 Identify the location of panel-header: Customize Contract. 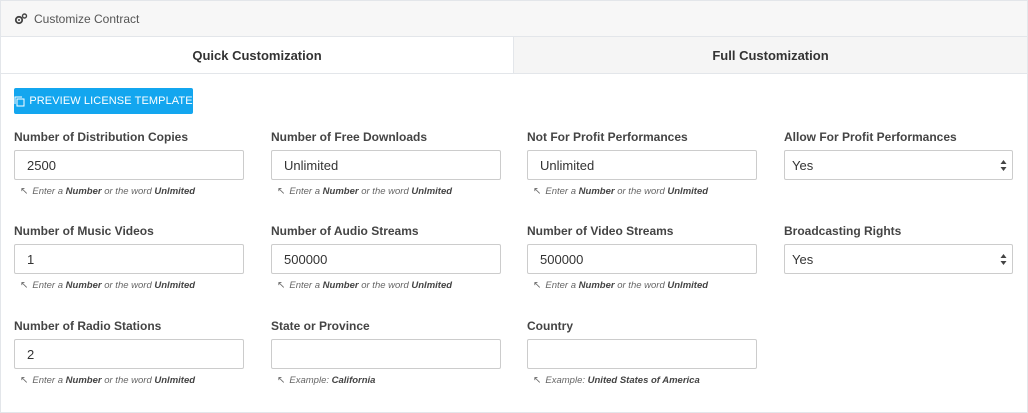
(514, 19).